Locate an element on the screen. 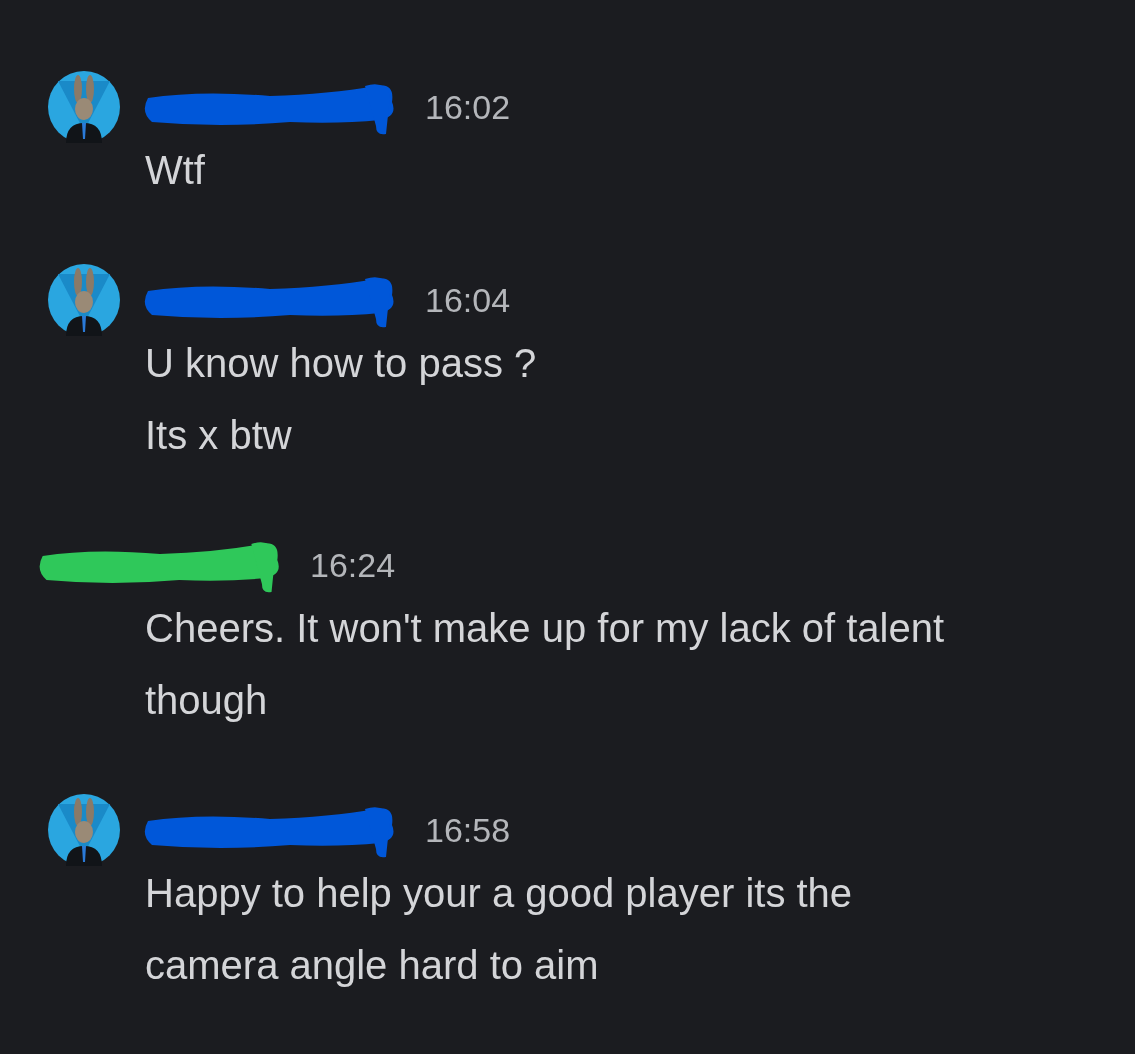 The height and width of the screenshot is (1054, 1135). message-text: though is located at coordinates (206, 700).